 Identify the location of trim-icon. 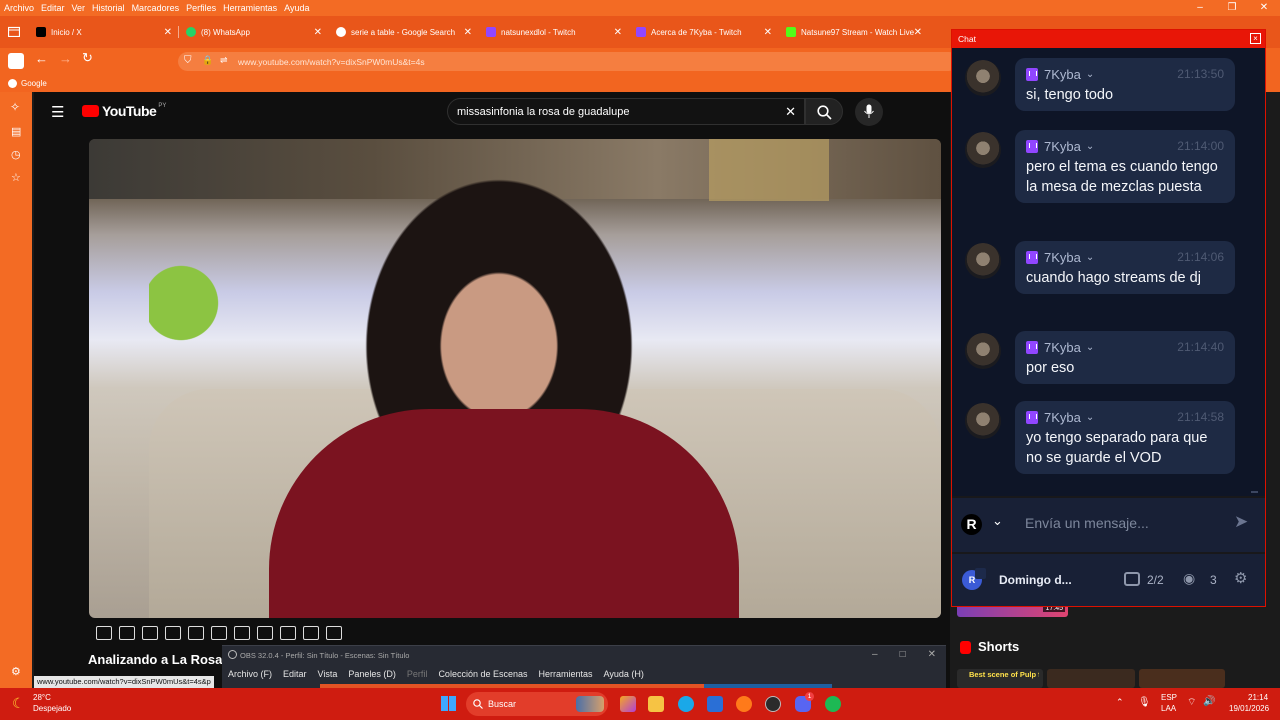
(265, 633).